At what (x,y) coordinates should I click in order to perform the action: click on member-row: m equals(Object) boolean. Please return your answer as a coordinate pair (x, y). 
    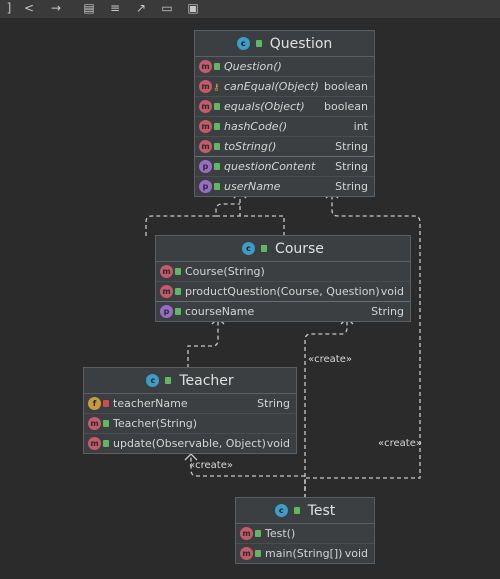
    Looking at the image, I should click on (284, 107).